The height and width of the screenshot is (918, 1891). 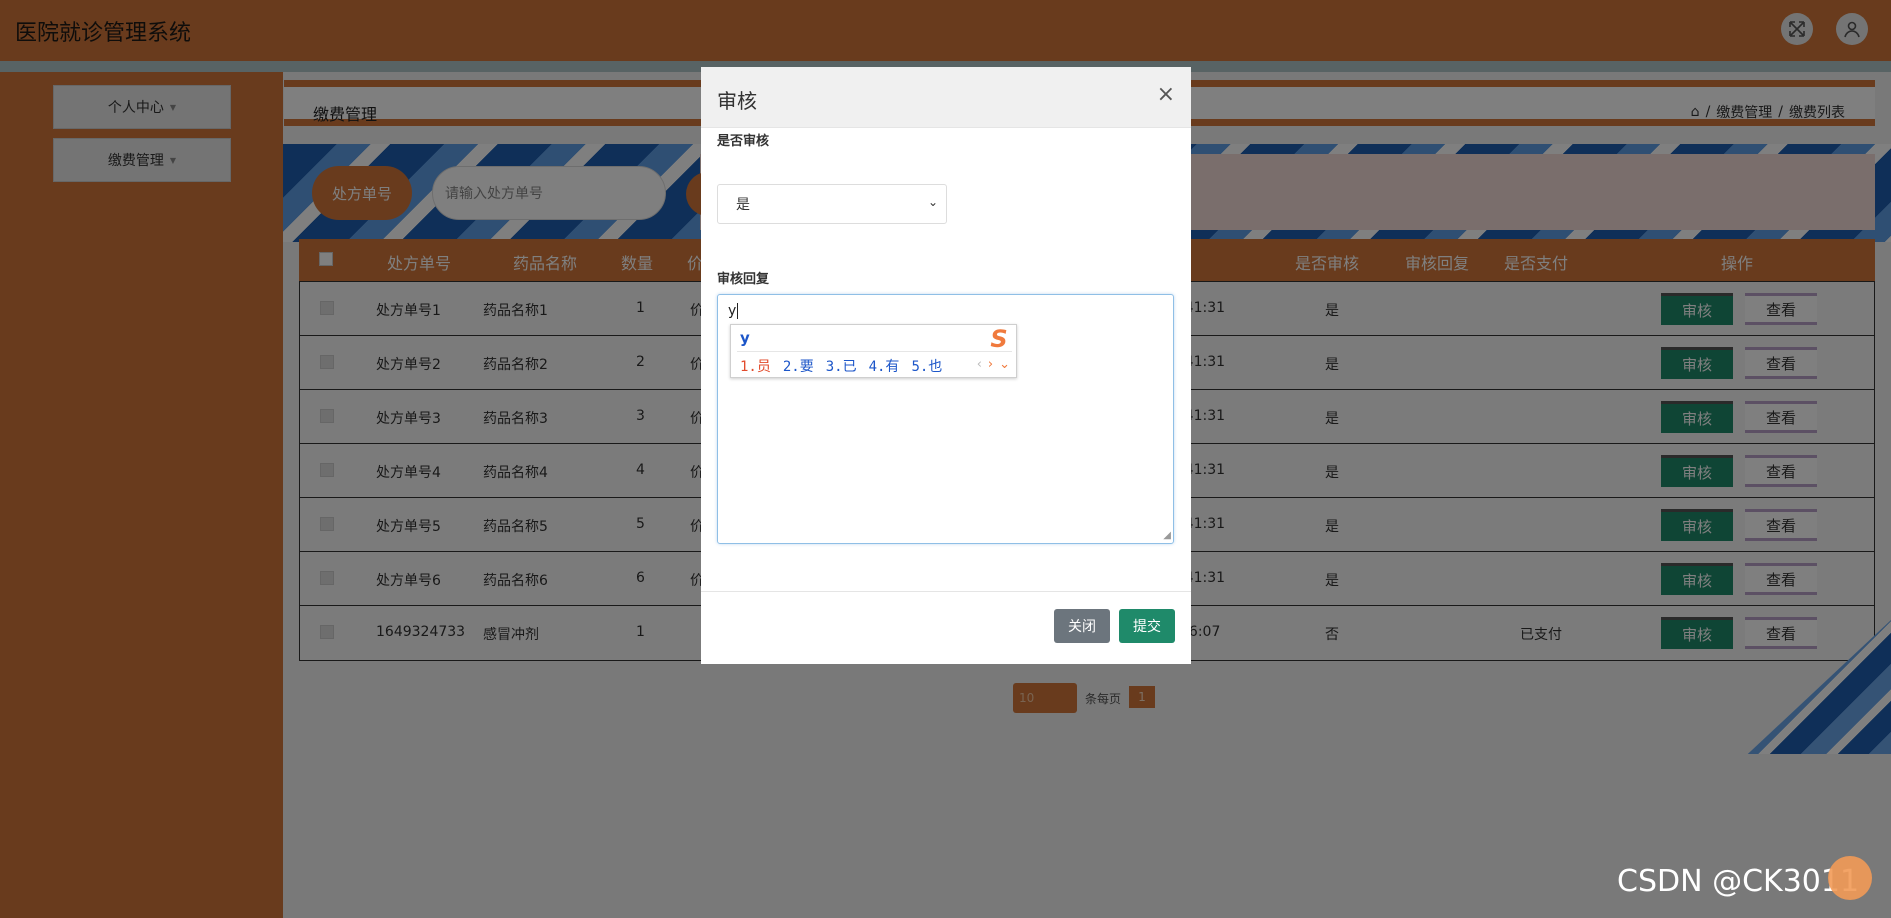 What do you see at coordinates (999, 339) in the screenshot?
I see `sogou-logo-icon: S` at bounding box center [999, 339].